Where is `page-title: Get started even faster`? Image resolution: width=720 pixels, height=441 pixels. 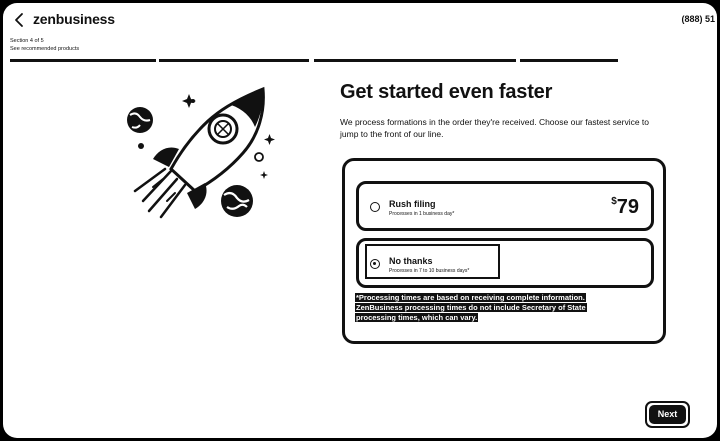 page-title: Get started even faster is located at coordinates (446, 92).